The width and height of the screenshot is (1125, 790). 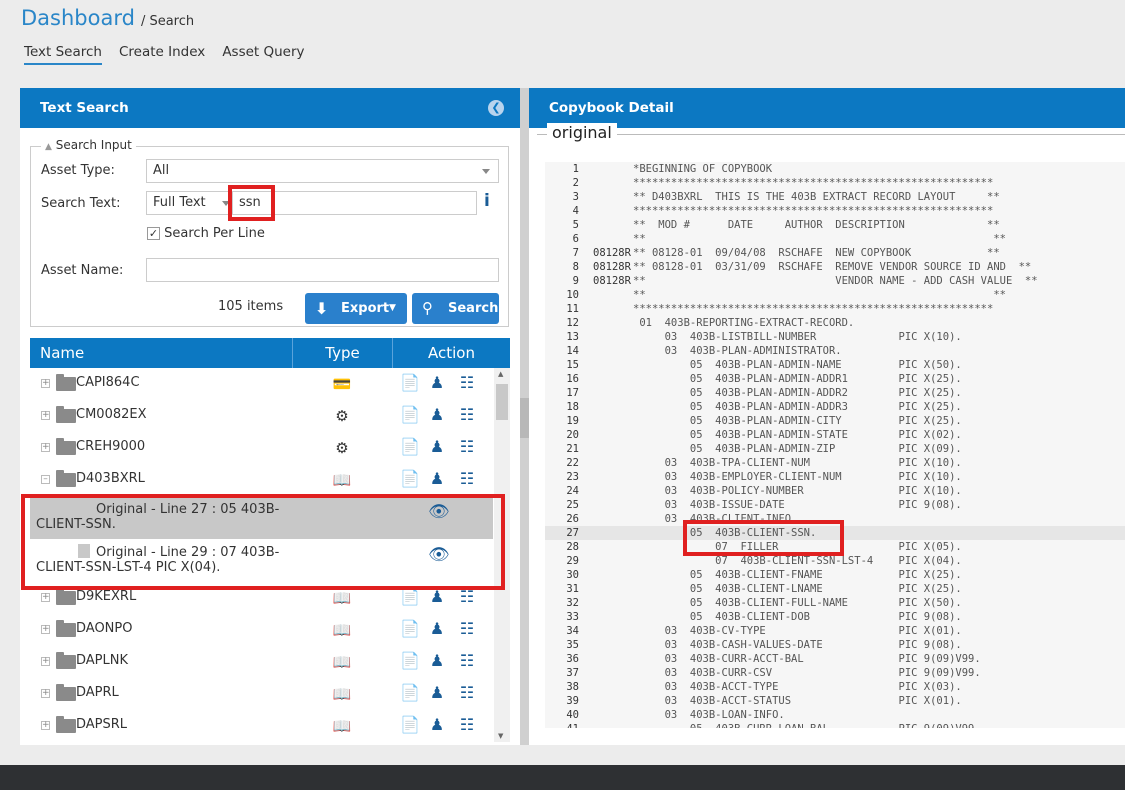 What do you see at coordinates (45, 479) in the screenshot?
I see `collapse-icon: –` at bounding box center [45, 479].